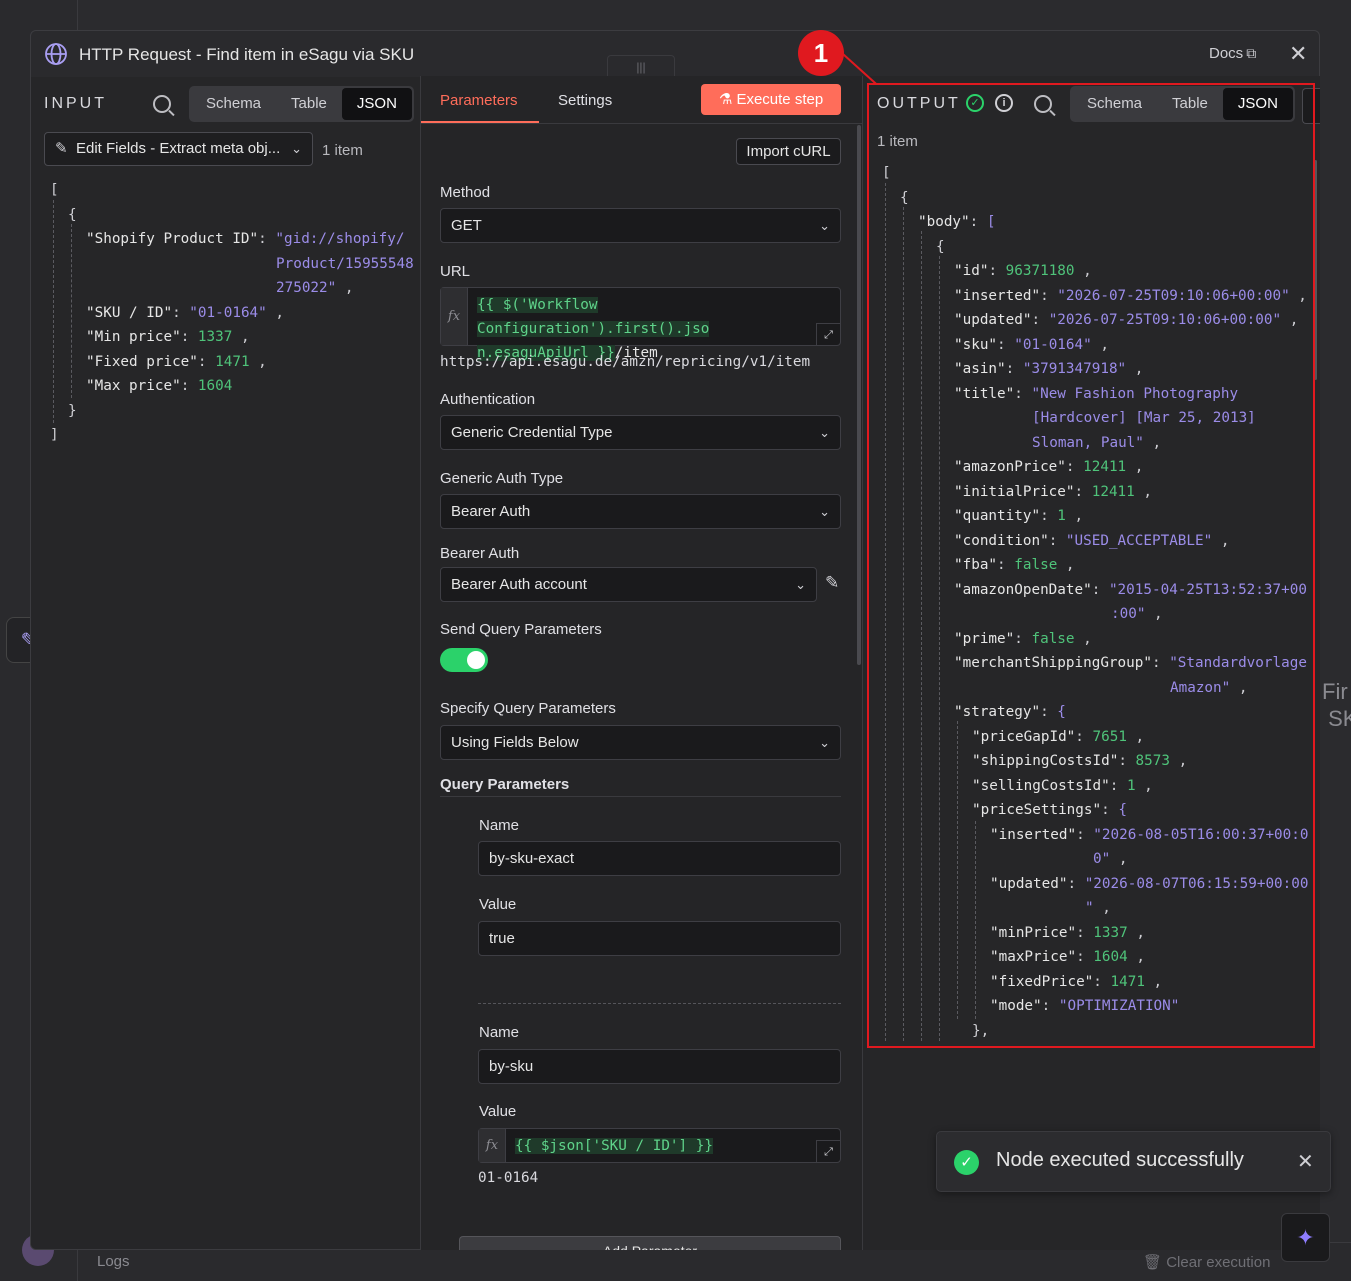 The height and width of the screenshot is (1281, 1351). What do you see at coordinates (1209, 687) in the screenshot?
I see `json-line: Amazon" ,` at bounding box center [1209, 687].